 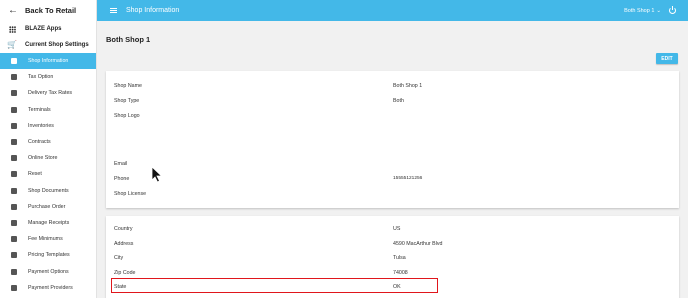 What do you see at coordinates (12, 29) in the screenshot?
I see `apps-grid-icon` at bounding box center [12, 29].